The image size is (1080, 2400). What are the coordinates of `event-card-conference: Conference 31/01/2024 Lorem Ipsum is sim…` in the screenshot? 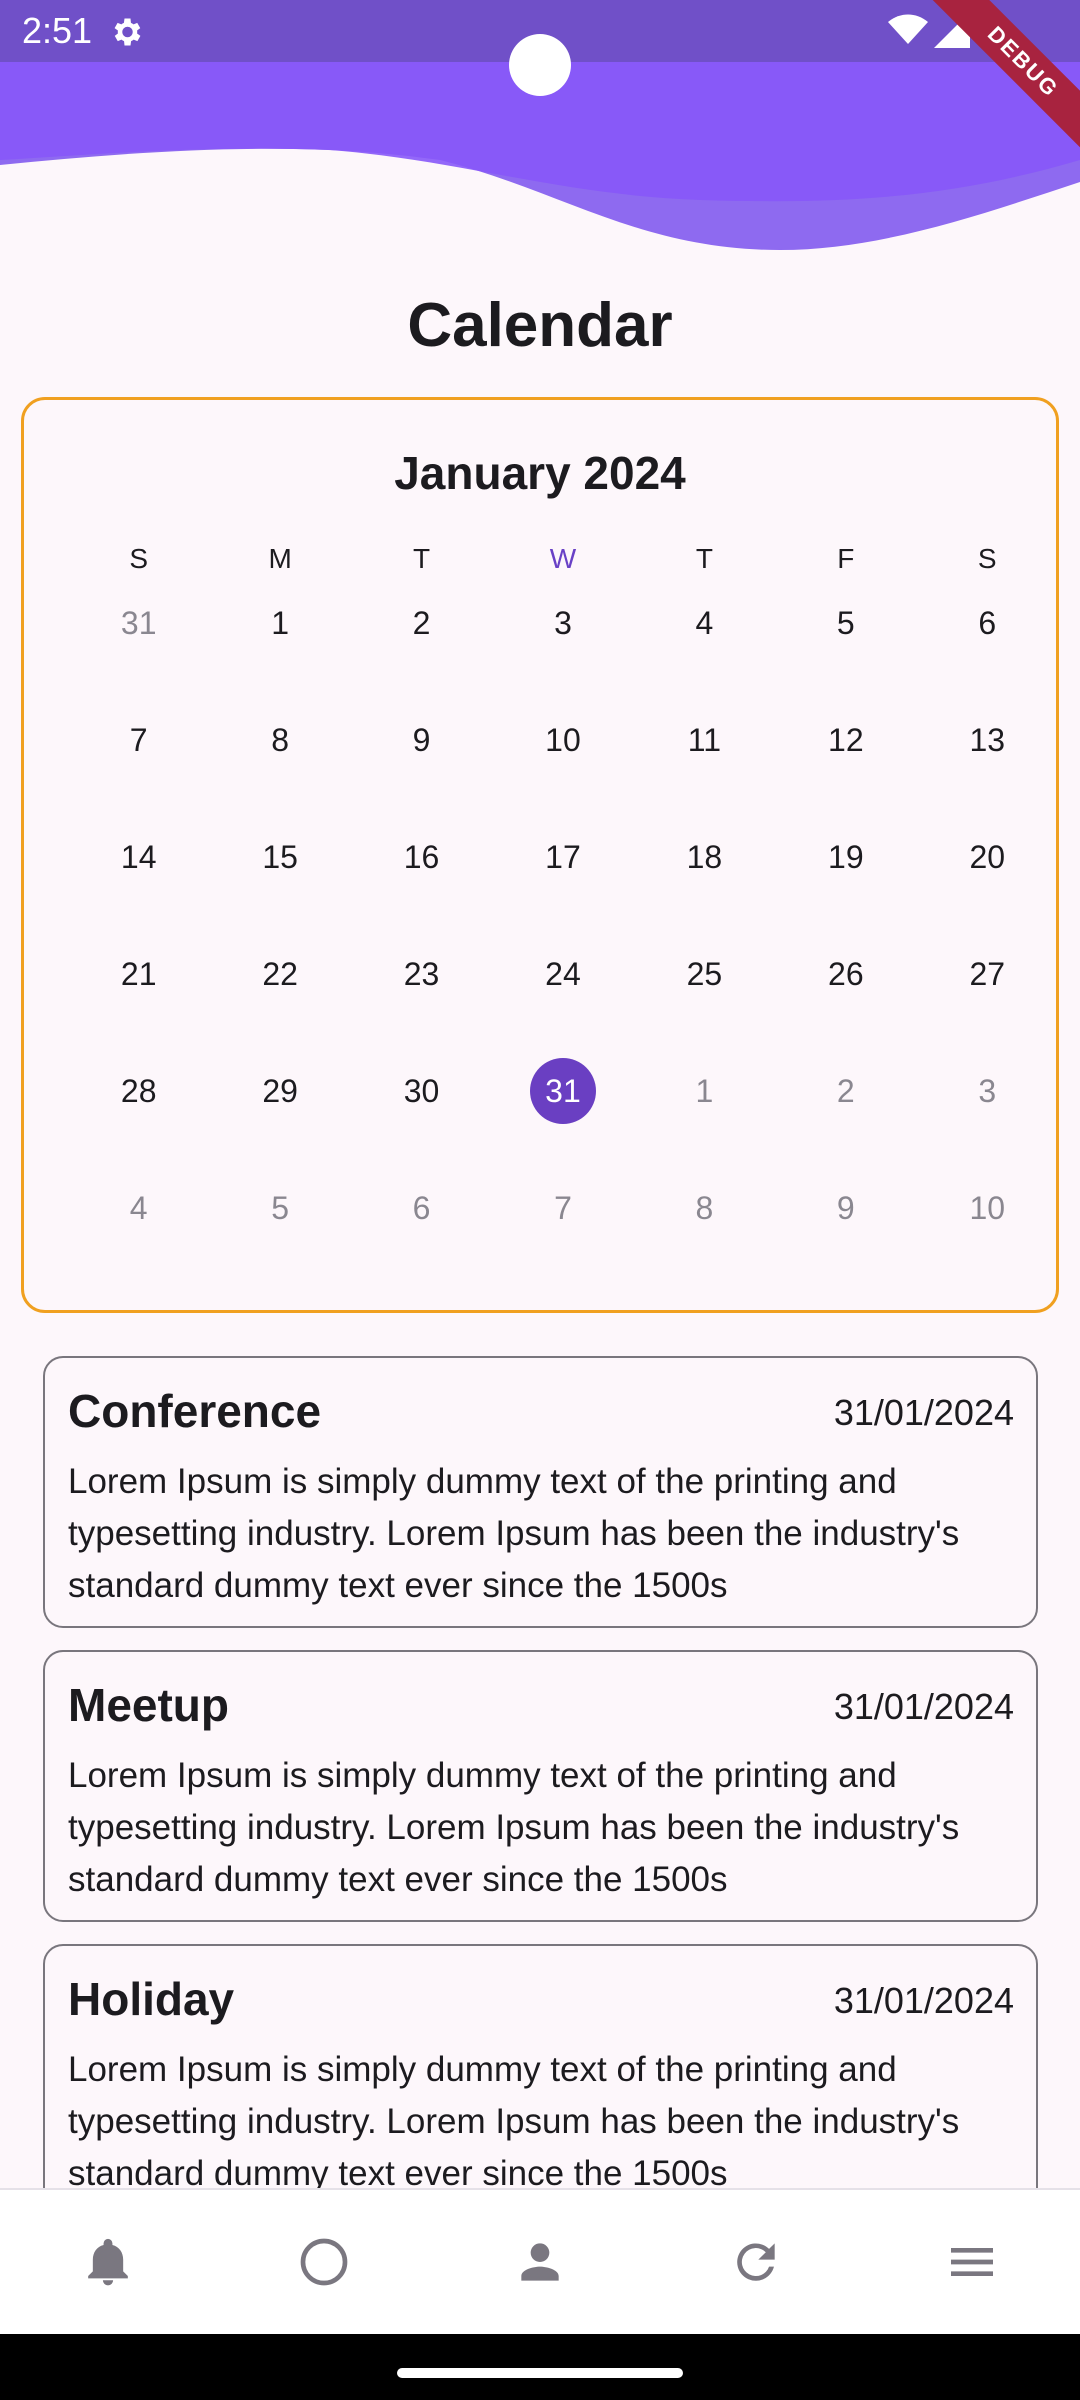 It's located at (540, 1492).